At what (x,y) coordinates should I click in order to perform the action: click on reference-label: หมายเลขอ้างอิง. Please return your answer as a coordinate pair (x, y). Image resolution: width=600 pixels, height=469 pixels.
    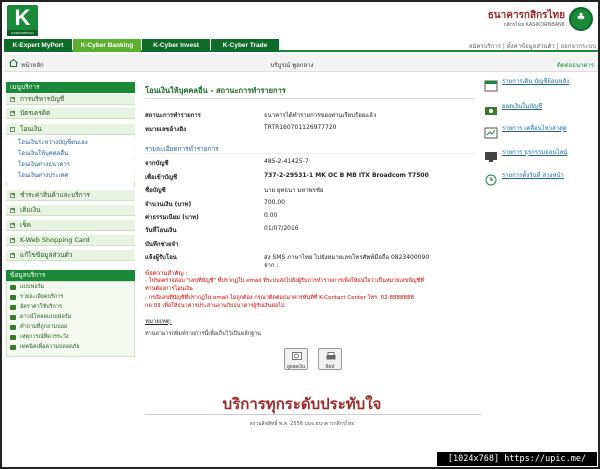
    Looking at the image, I should click on (166, 129).